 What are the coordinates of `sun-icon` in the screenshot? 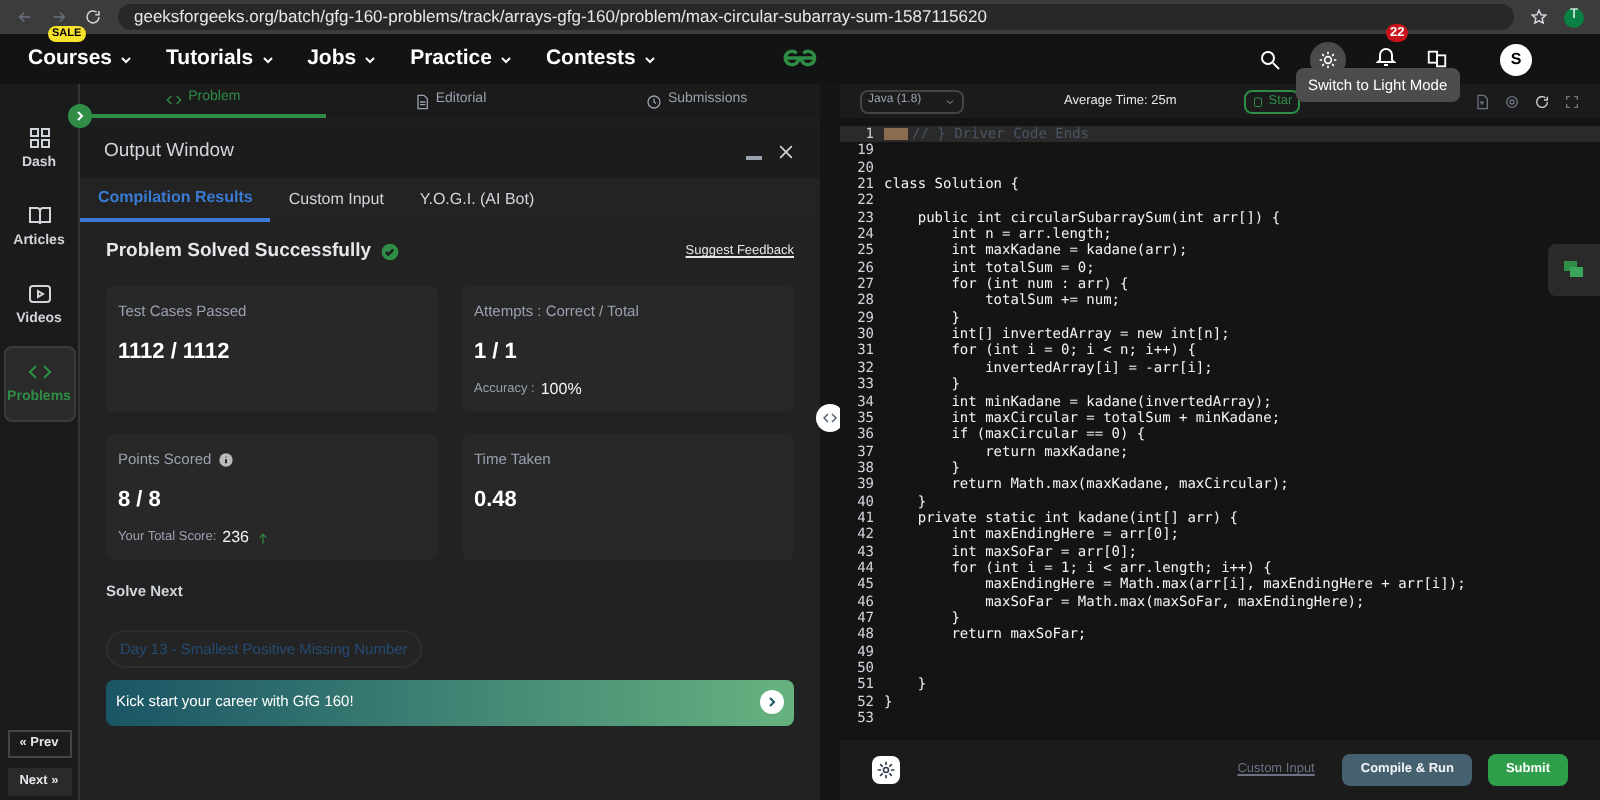 It's located at (1328, 59).